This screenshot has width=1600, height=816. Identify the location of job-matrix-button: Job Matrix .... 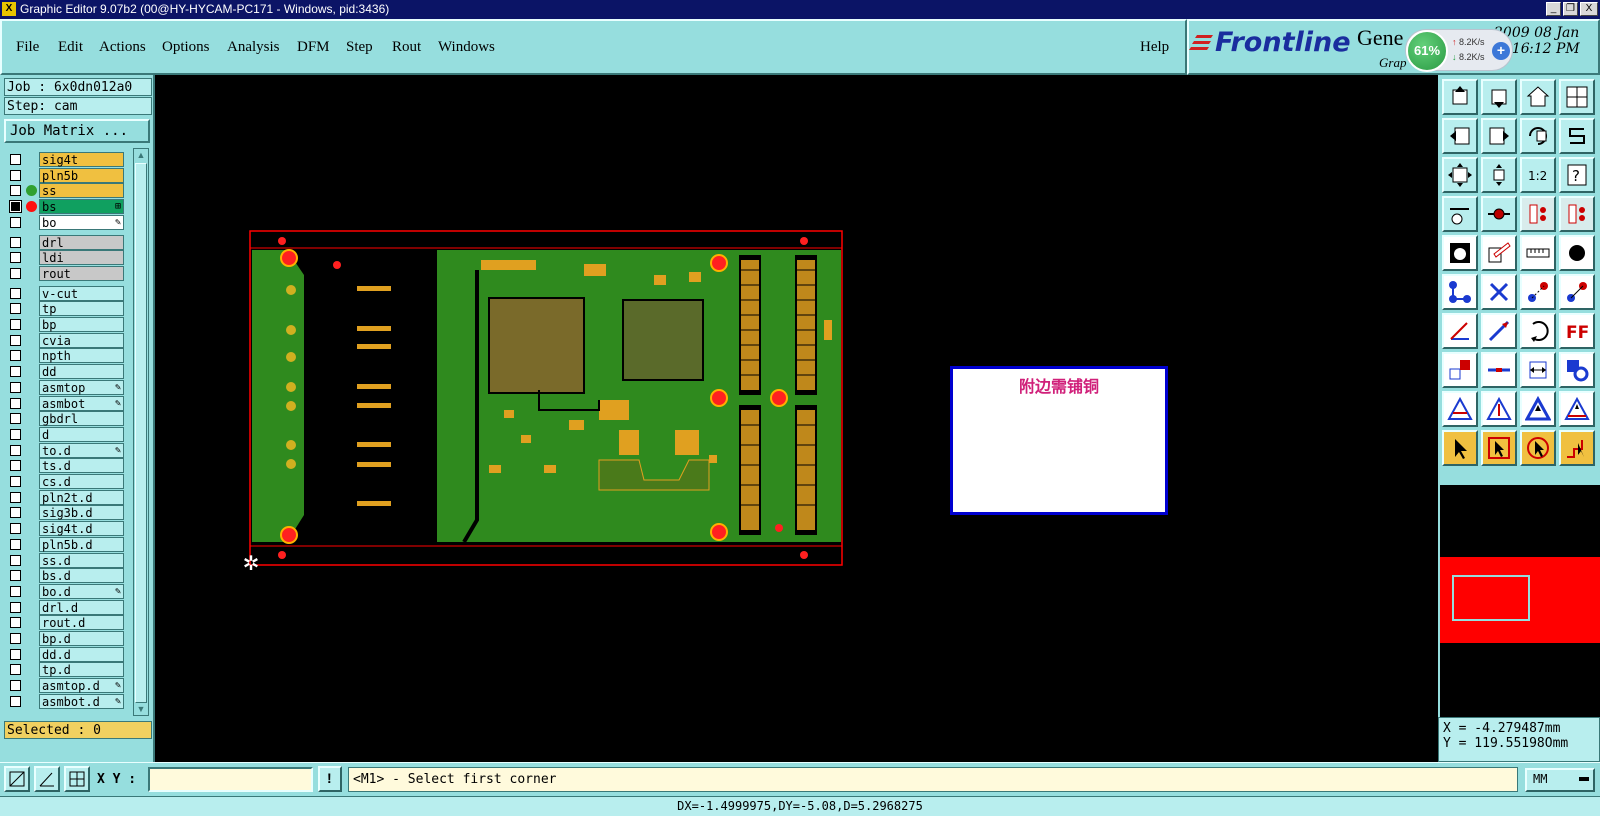
(77, 131).